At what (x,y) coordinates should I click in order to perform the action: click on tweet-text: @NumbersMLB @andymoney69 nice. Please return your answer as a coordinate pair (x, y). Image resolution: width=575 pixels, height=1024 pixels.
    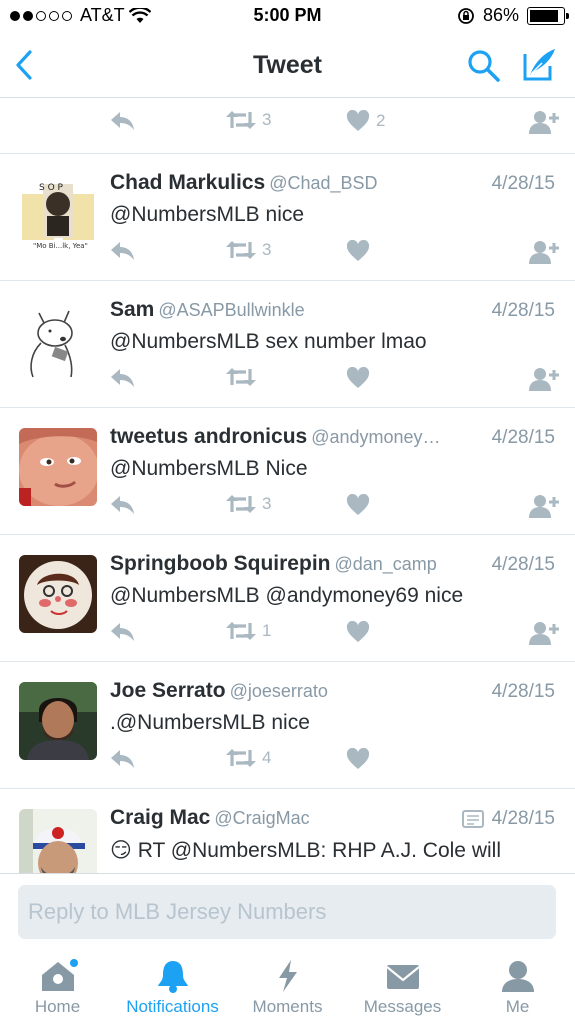
    Looking at the image, I should click on (287, 595).